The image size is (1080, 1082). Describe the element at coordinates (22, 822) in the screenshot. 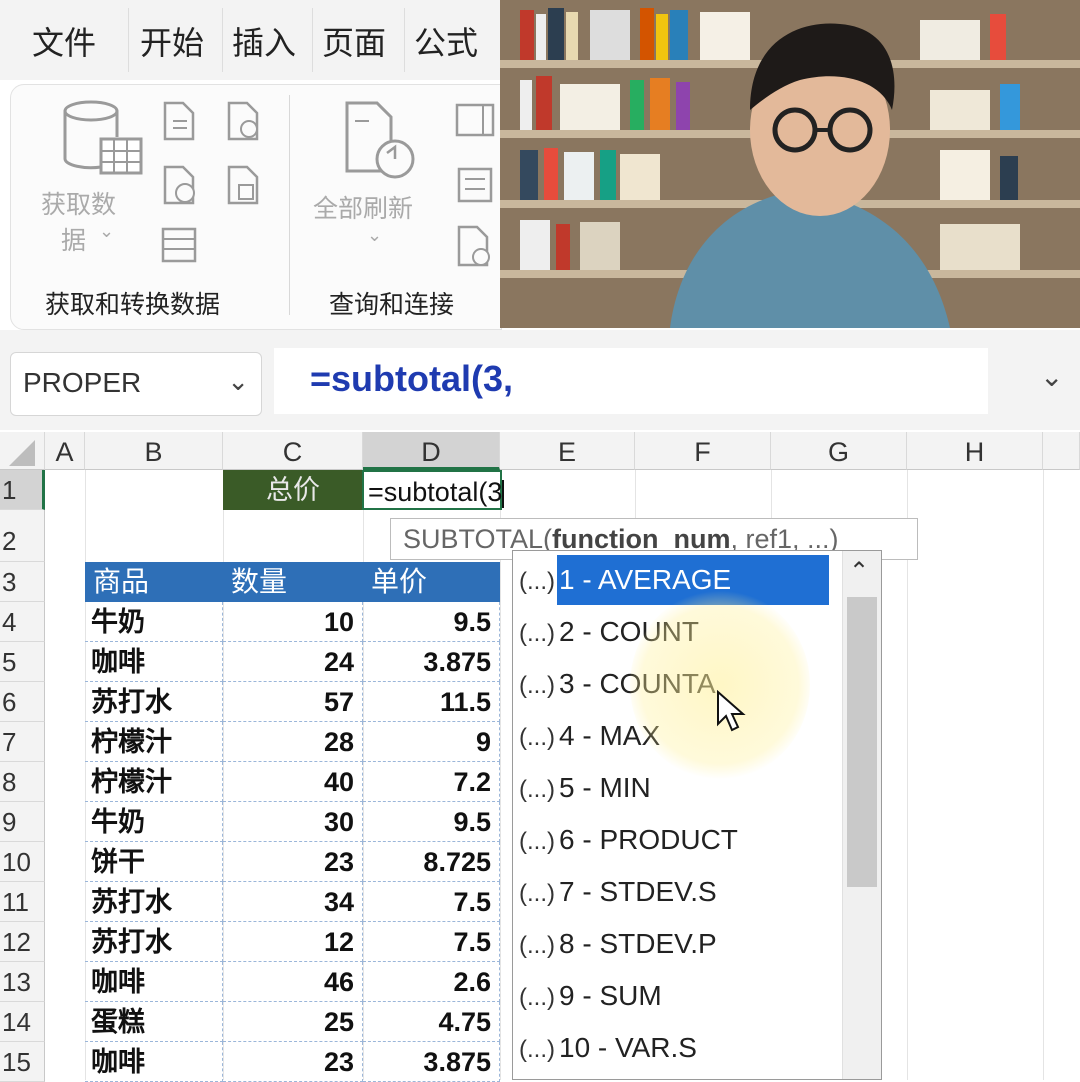

I see `row-header-9: 9` at that location.